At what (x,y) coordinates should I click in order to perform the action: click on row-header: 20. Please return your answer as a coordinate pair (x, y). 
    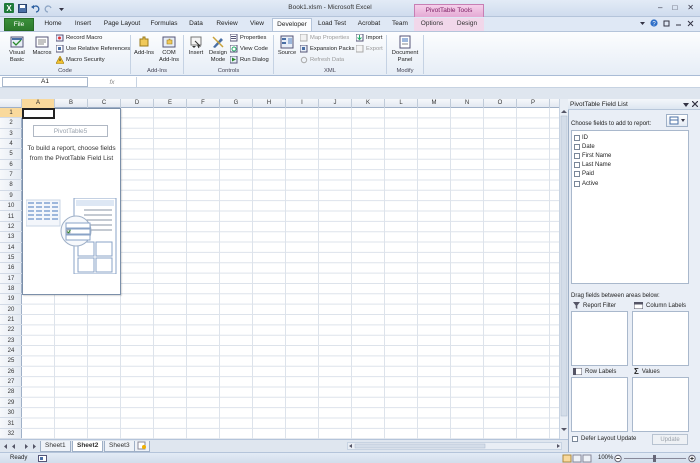
    Looking at the image, I should click on (11, 310).